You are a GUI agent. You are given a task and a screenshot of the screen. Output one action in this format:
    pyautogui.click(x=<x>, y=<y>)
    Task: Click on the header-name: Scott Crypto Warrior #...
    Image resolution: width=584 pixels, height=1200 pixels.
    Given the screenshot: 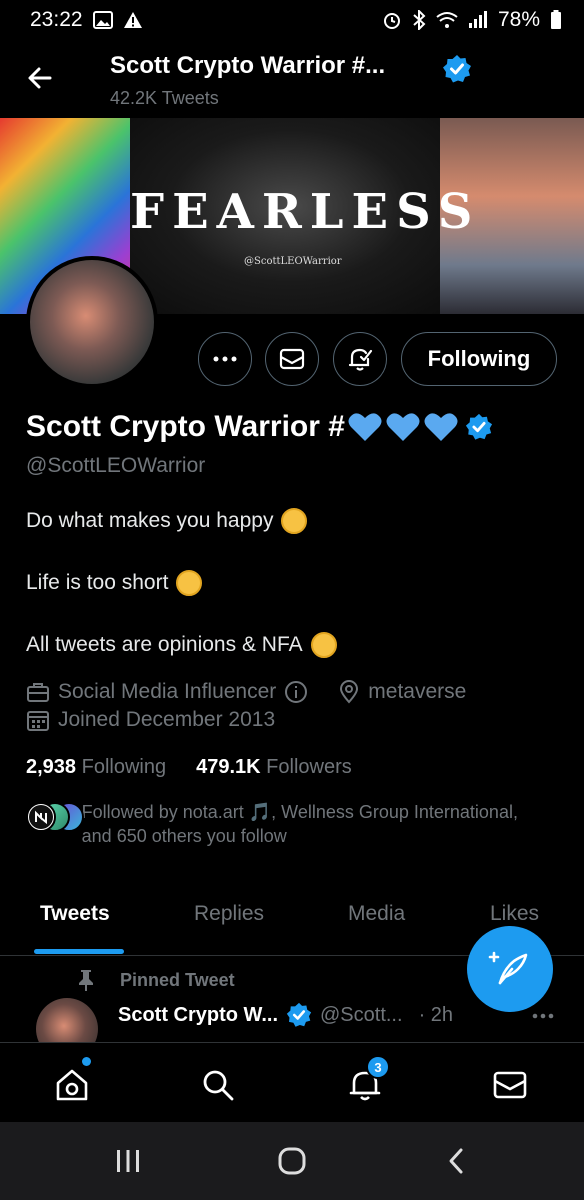 What is the action you would take?
    pyautogui.click(x=248, y=65)
    